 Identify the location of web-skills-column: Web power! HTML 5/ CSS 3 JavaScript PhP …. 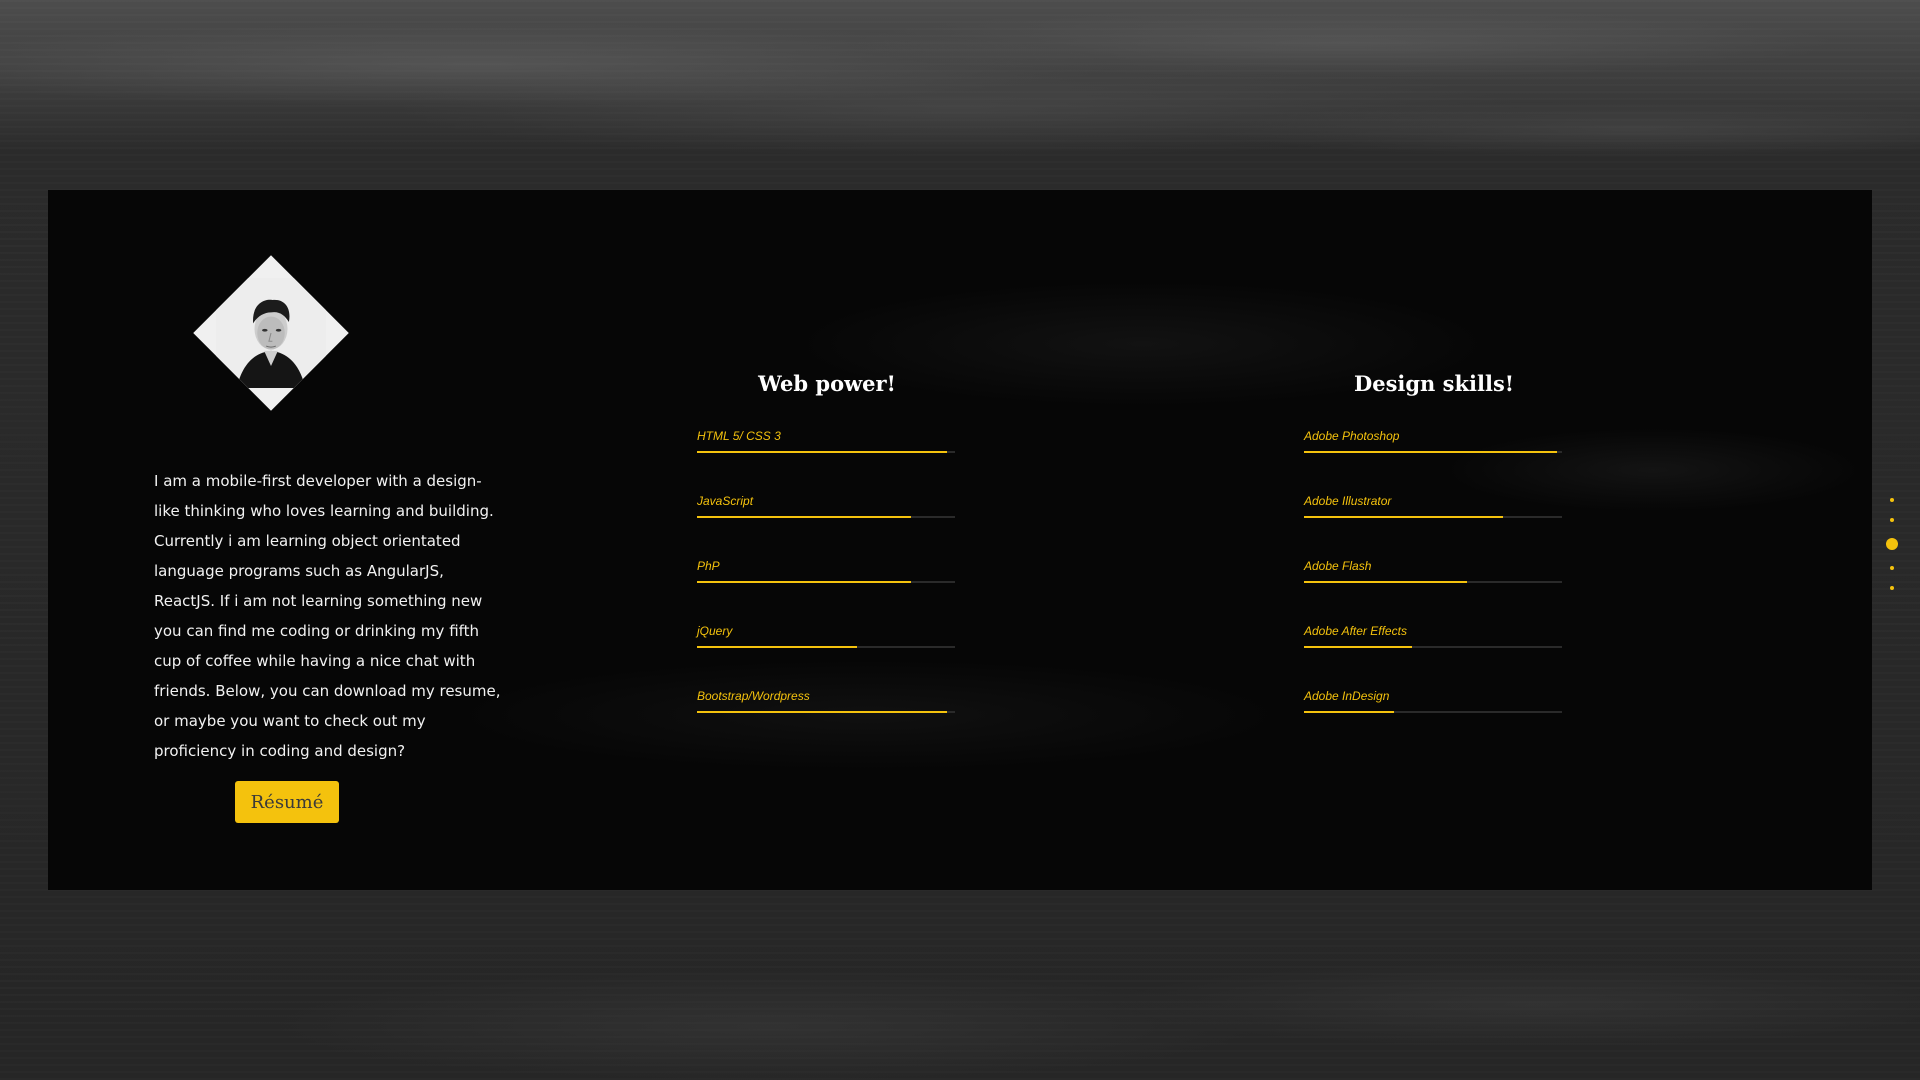
(827, 561).